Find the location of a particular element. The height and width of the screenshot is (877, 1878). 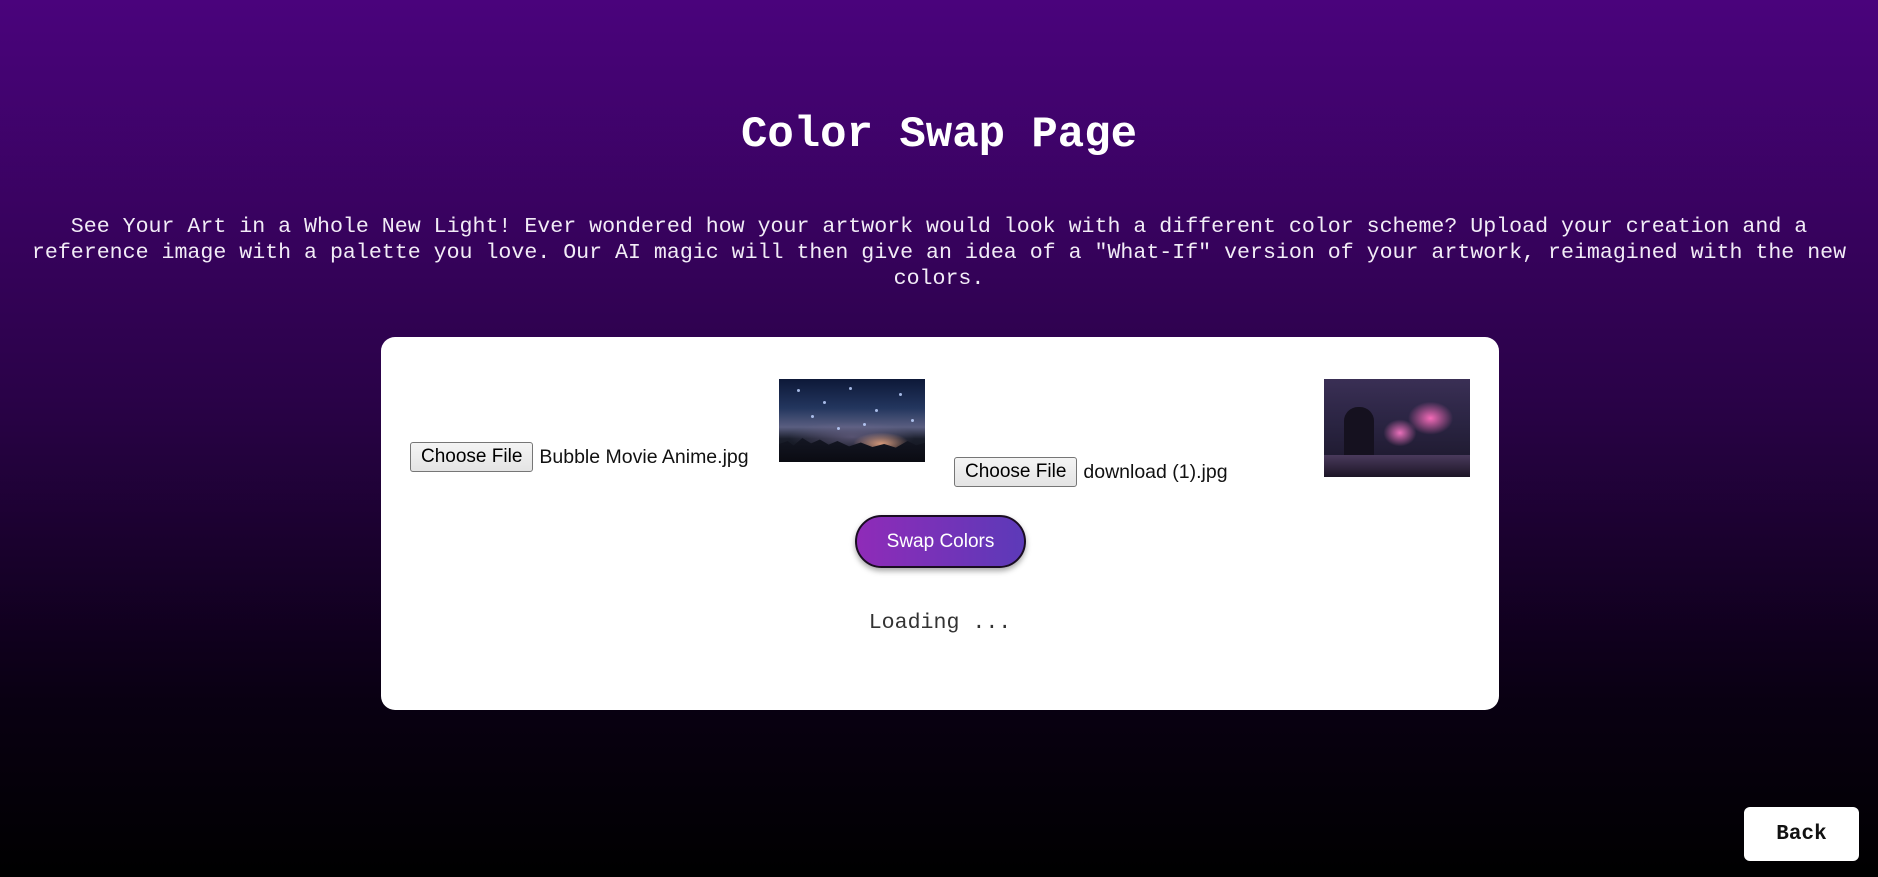

reference-file-name: download (1).jpg is located at coordinates (1155, 471).